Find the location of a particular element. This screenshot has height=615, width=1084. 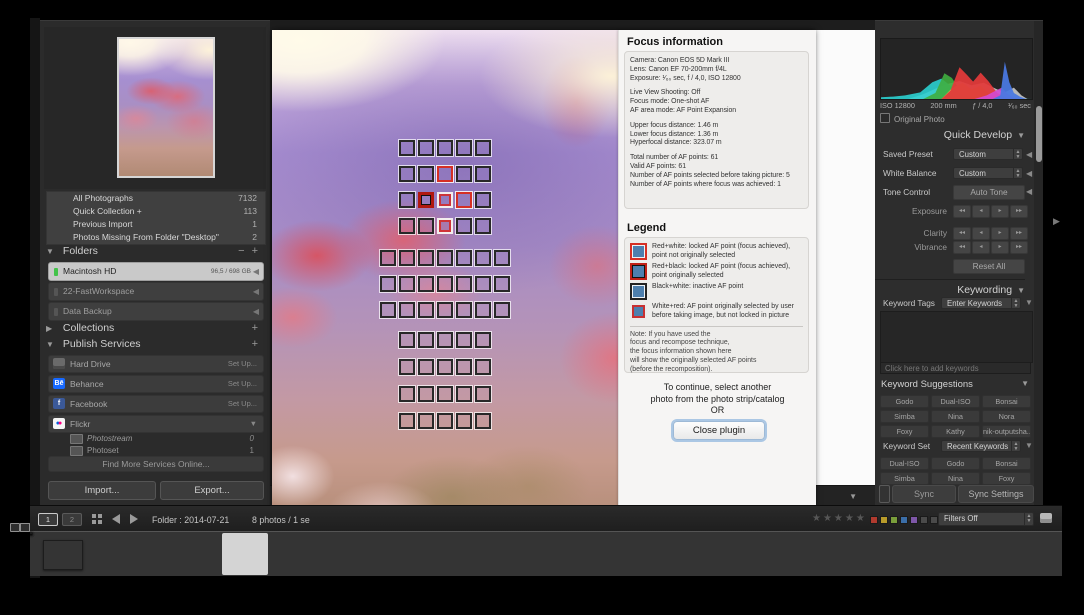

qd-vibrance-step-button: ◂◂ is located at coordinates (962, 247).